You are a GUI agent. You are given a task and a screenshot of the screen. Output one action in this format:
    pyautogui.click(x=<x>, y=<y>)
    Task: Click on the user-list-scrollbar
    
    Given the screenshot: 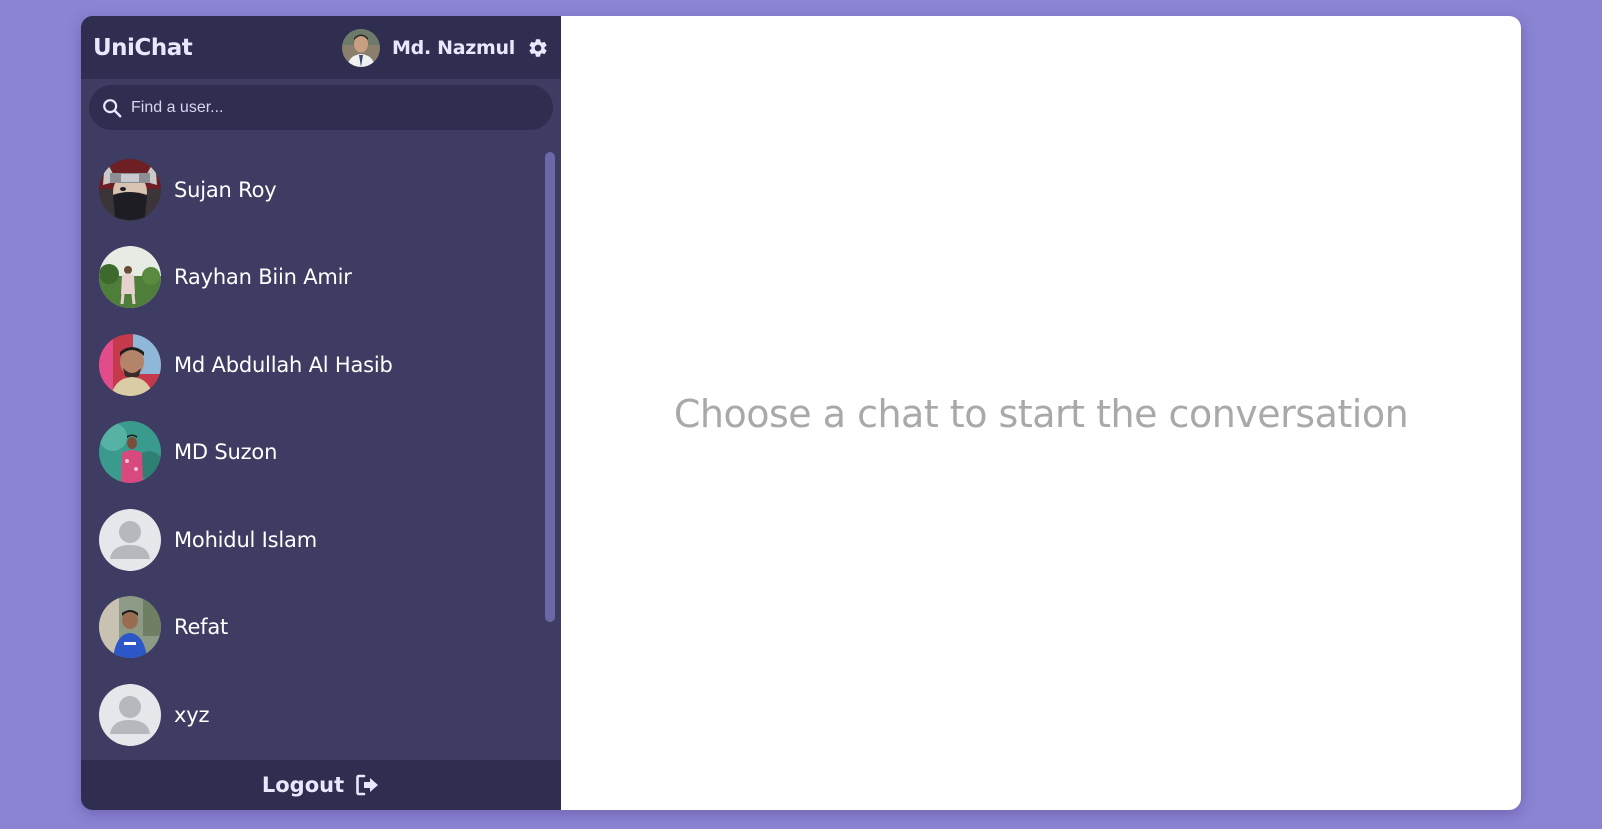 What is the action you would take?
    pyautogui.click(x=550, y=387)
    